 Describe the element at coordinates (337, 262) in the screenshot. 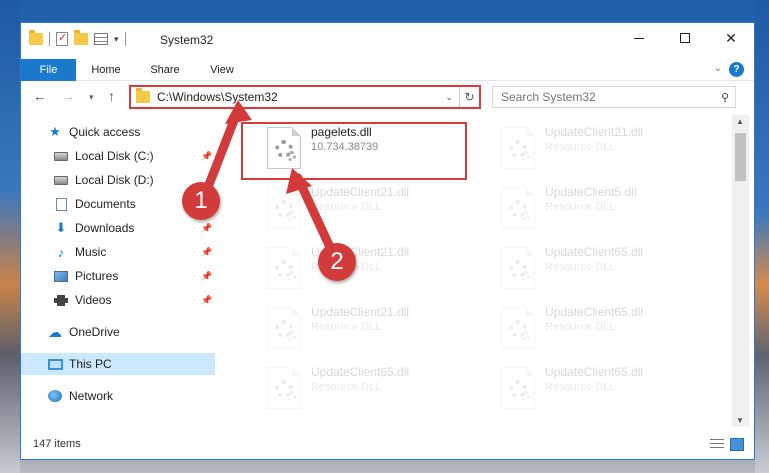

I see `annotation-marker-2: 2` at that location.